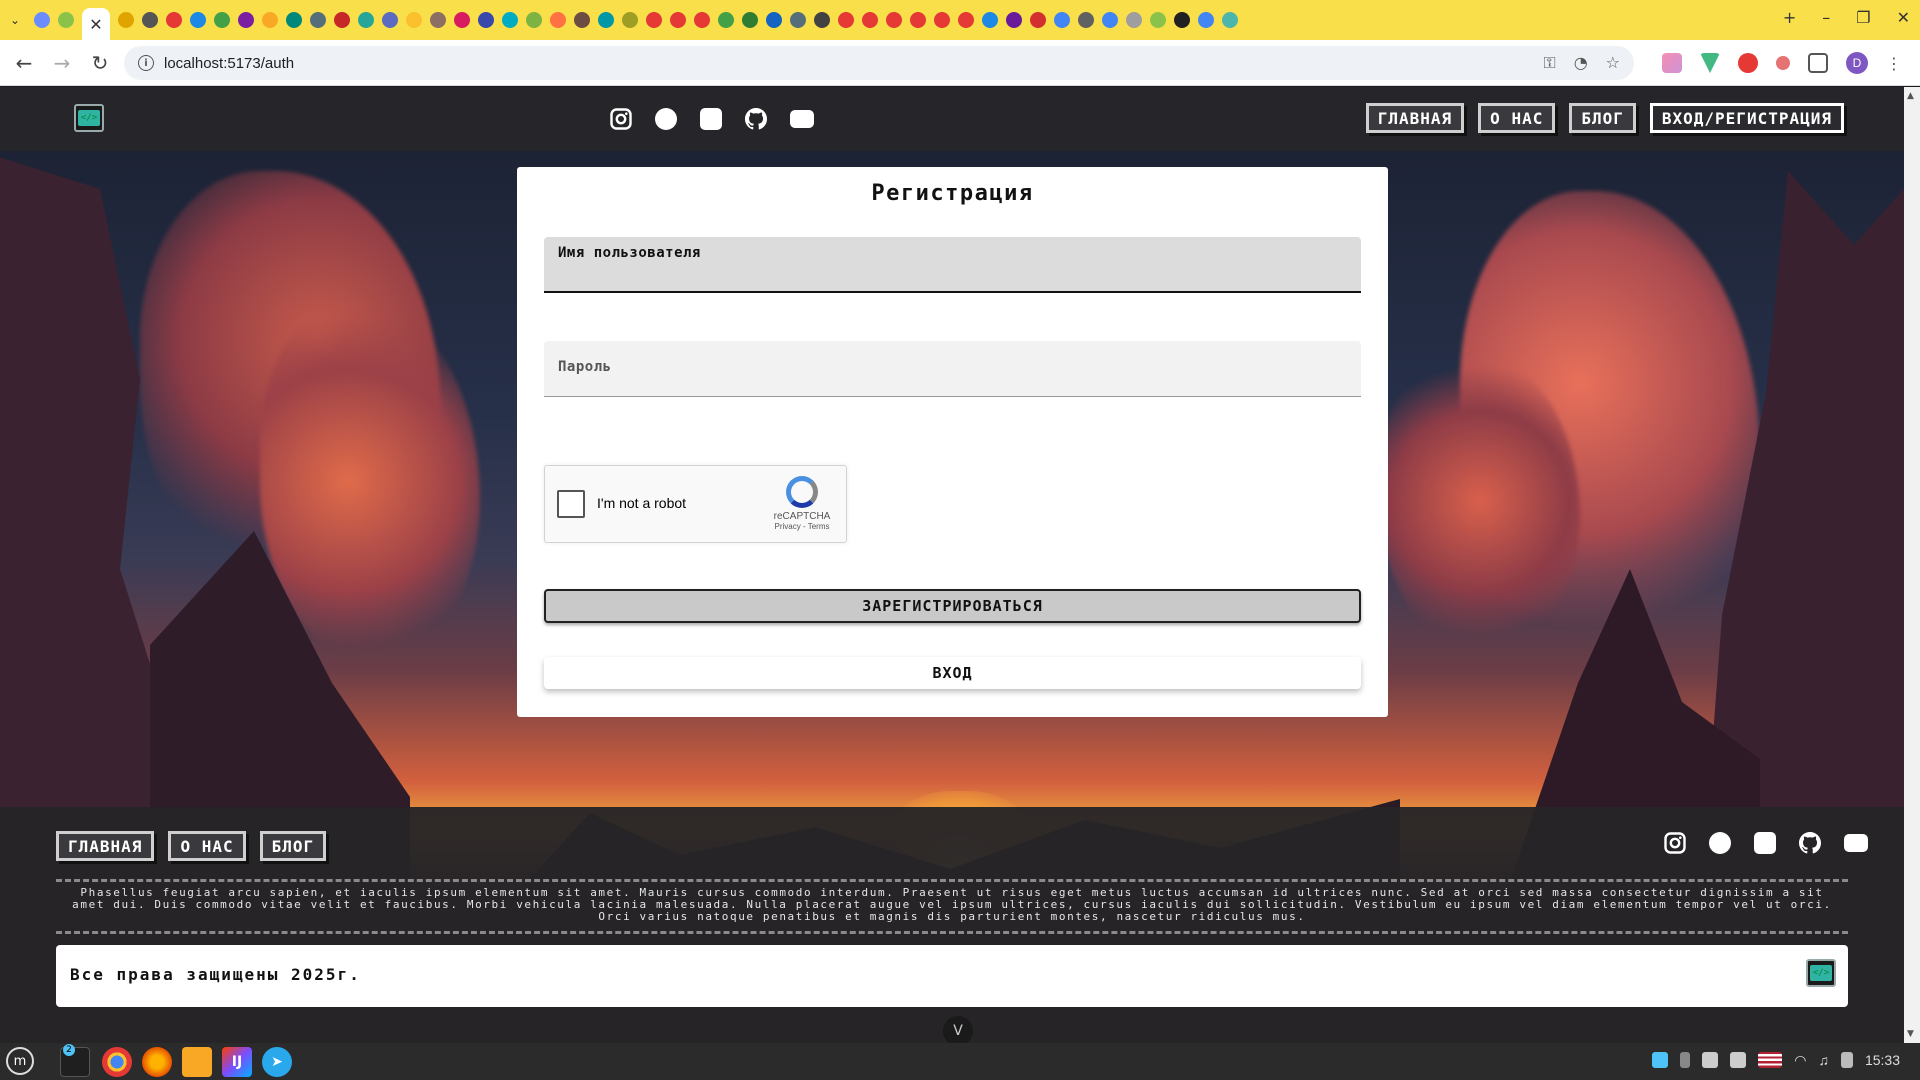 This screenshot has height=1080, width=1920. I want to click on minimize-button: –, so click(1826, 17).